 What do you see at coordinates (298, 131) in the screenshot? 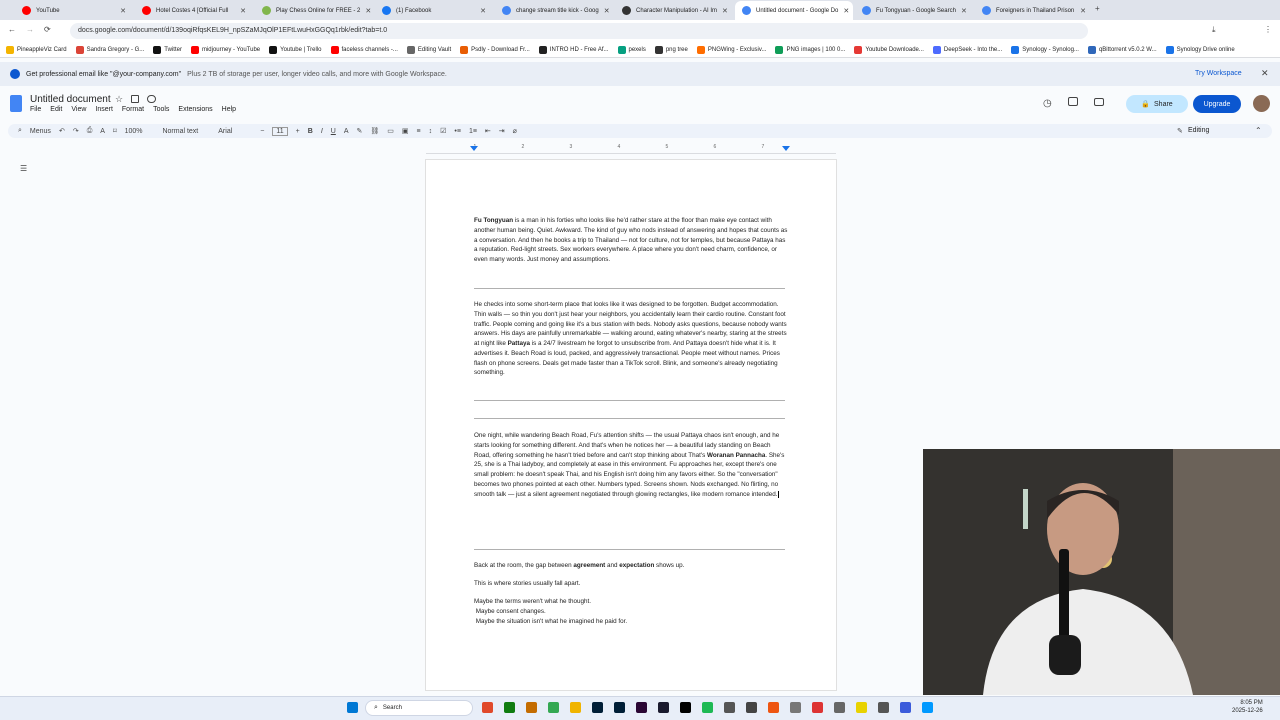
I see `increase-size-icon: +` at bounding box center [298, 131].